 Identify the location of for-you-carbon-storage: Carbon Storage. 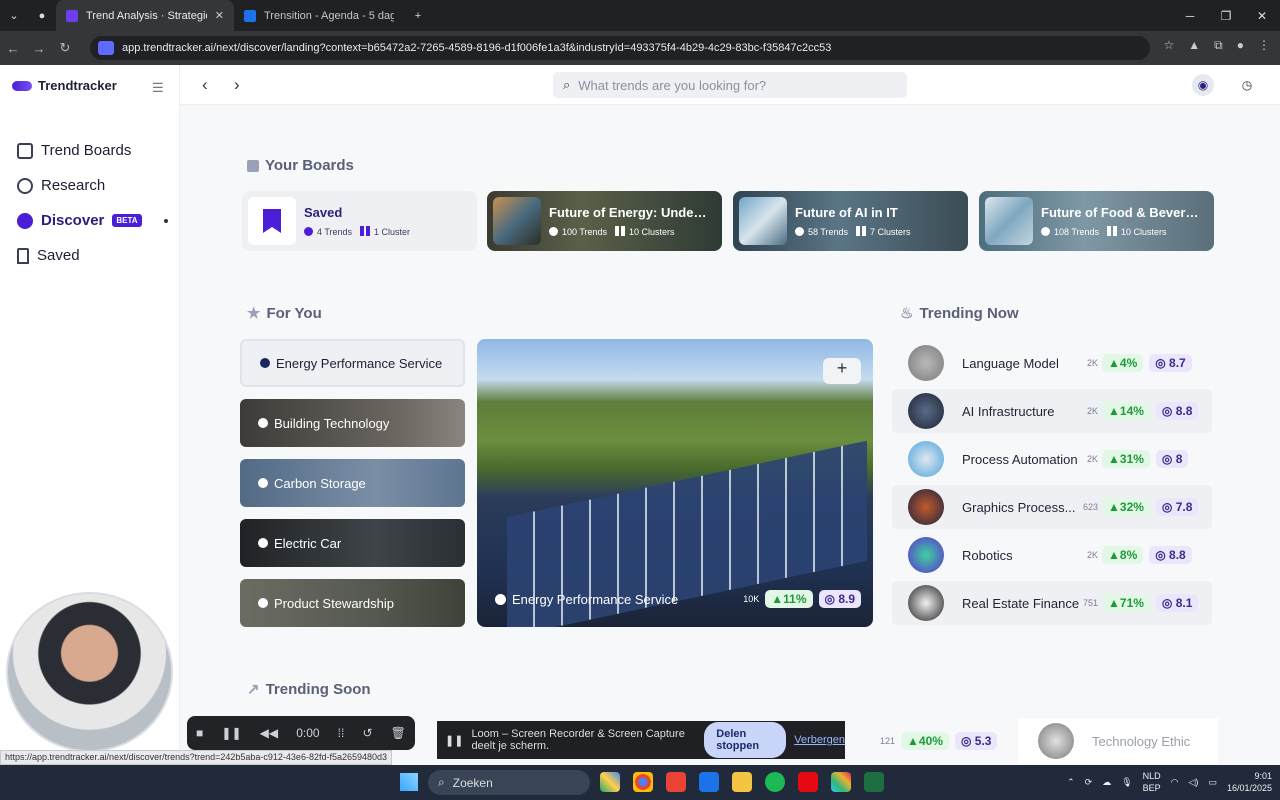
(352, 483).